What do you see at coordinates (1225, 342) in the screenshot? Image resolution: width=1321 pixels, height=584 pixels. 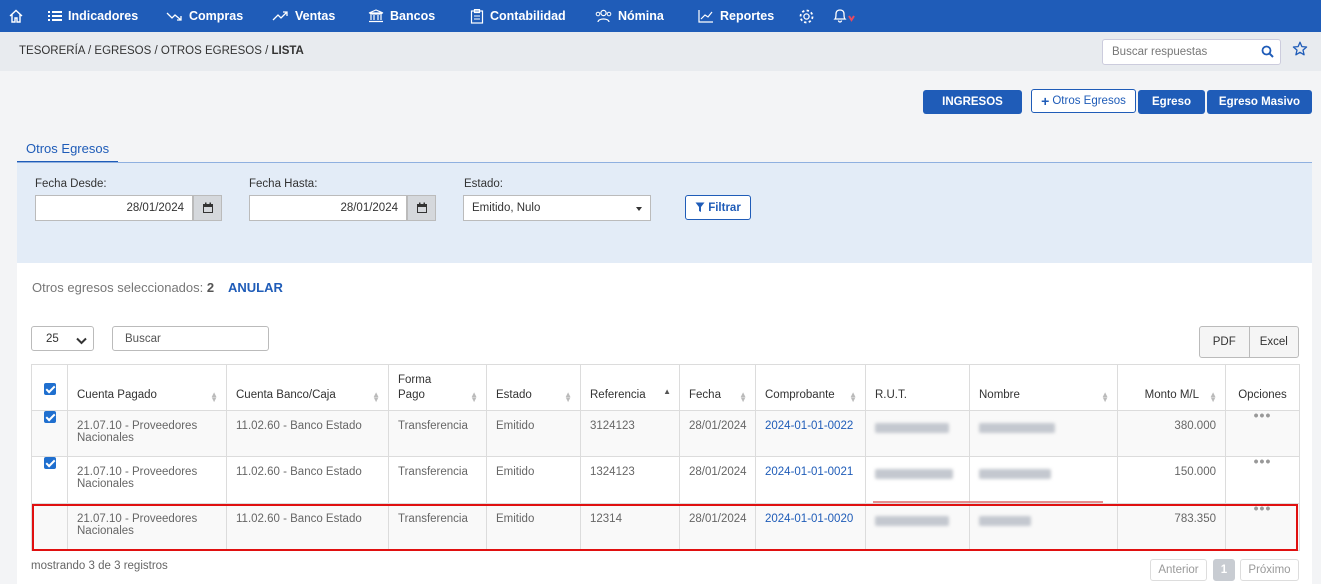 I see `pdf-button: PDF` at bounding box center [1225, 342].